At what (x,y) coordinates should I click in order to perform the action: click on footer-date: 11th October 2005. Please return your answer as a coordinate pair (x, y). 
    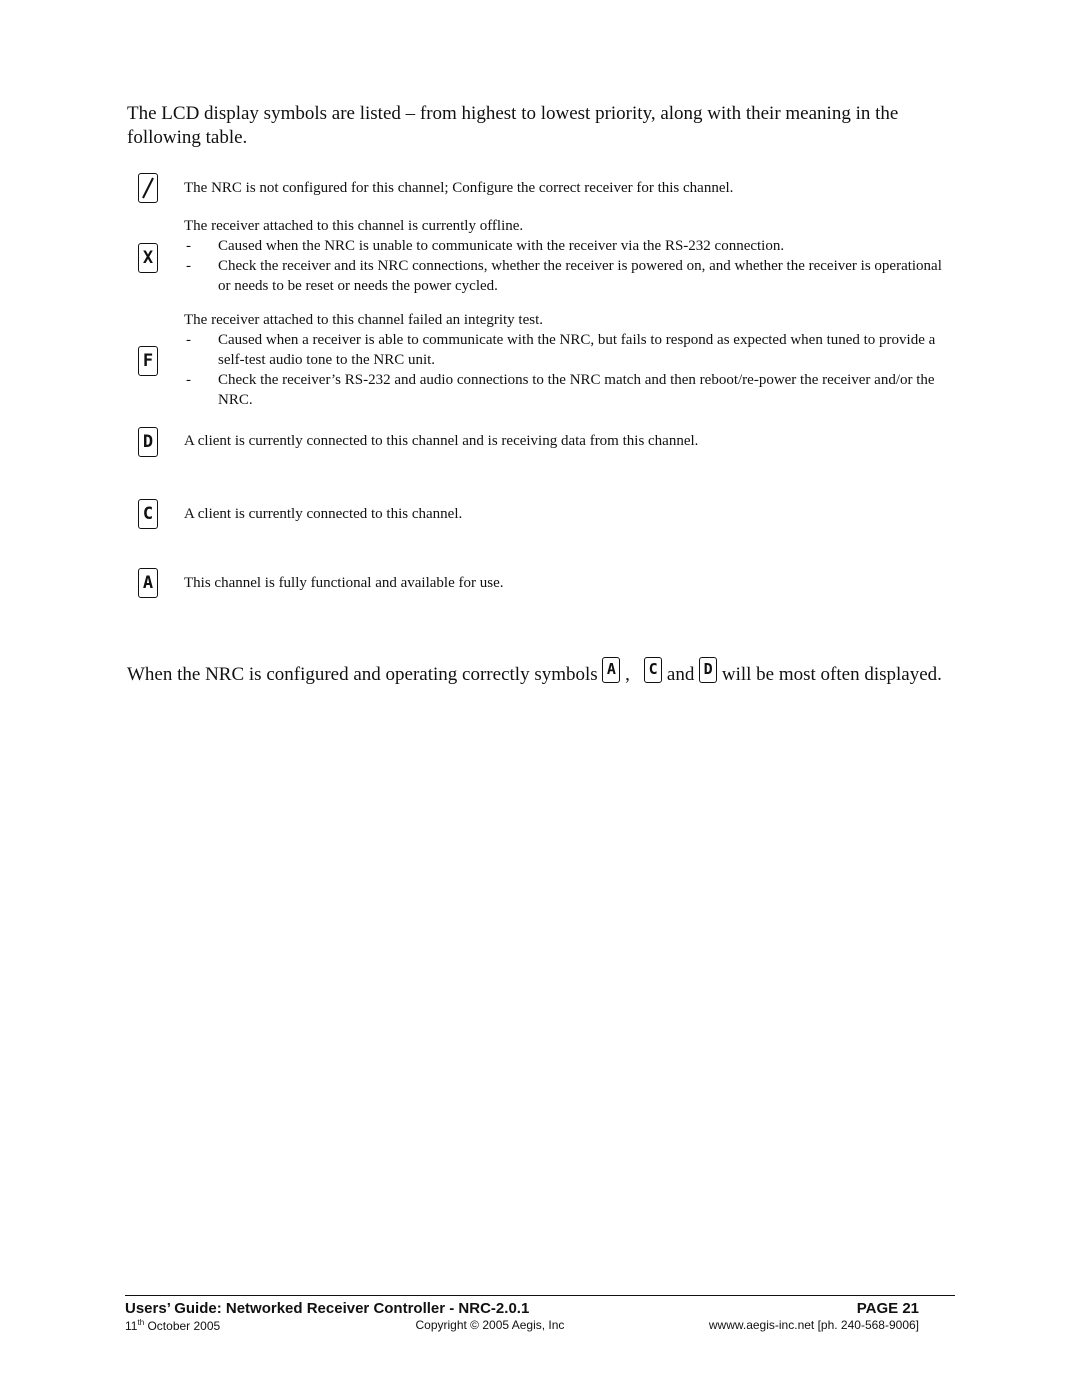
    Looking at the image, I should click on (173, 1325).